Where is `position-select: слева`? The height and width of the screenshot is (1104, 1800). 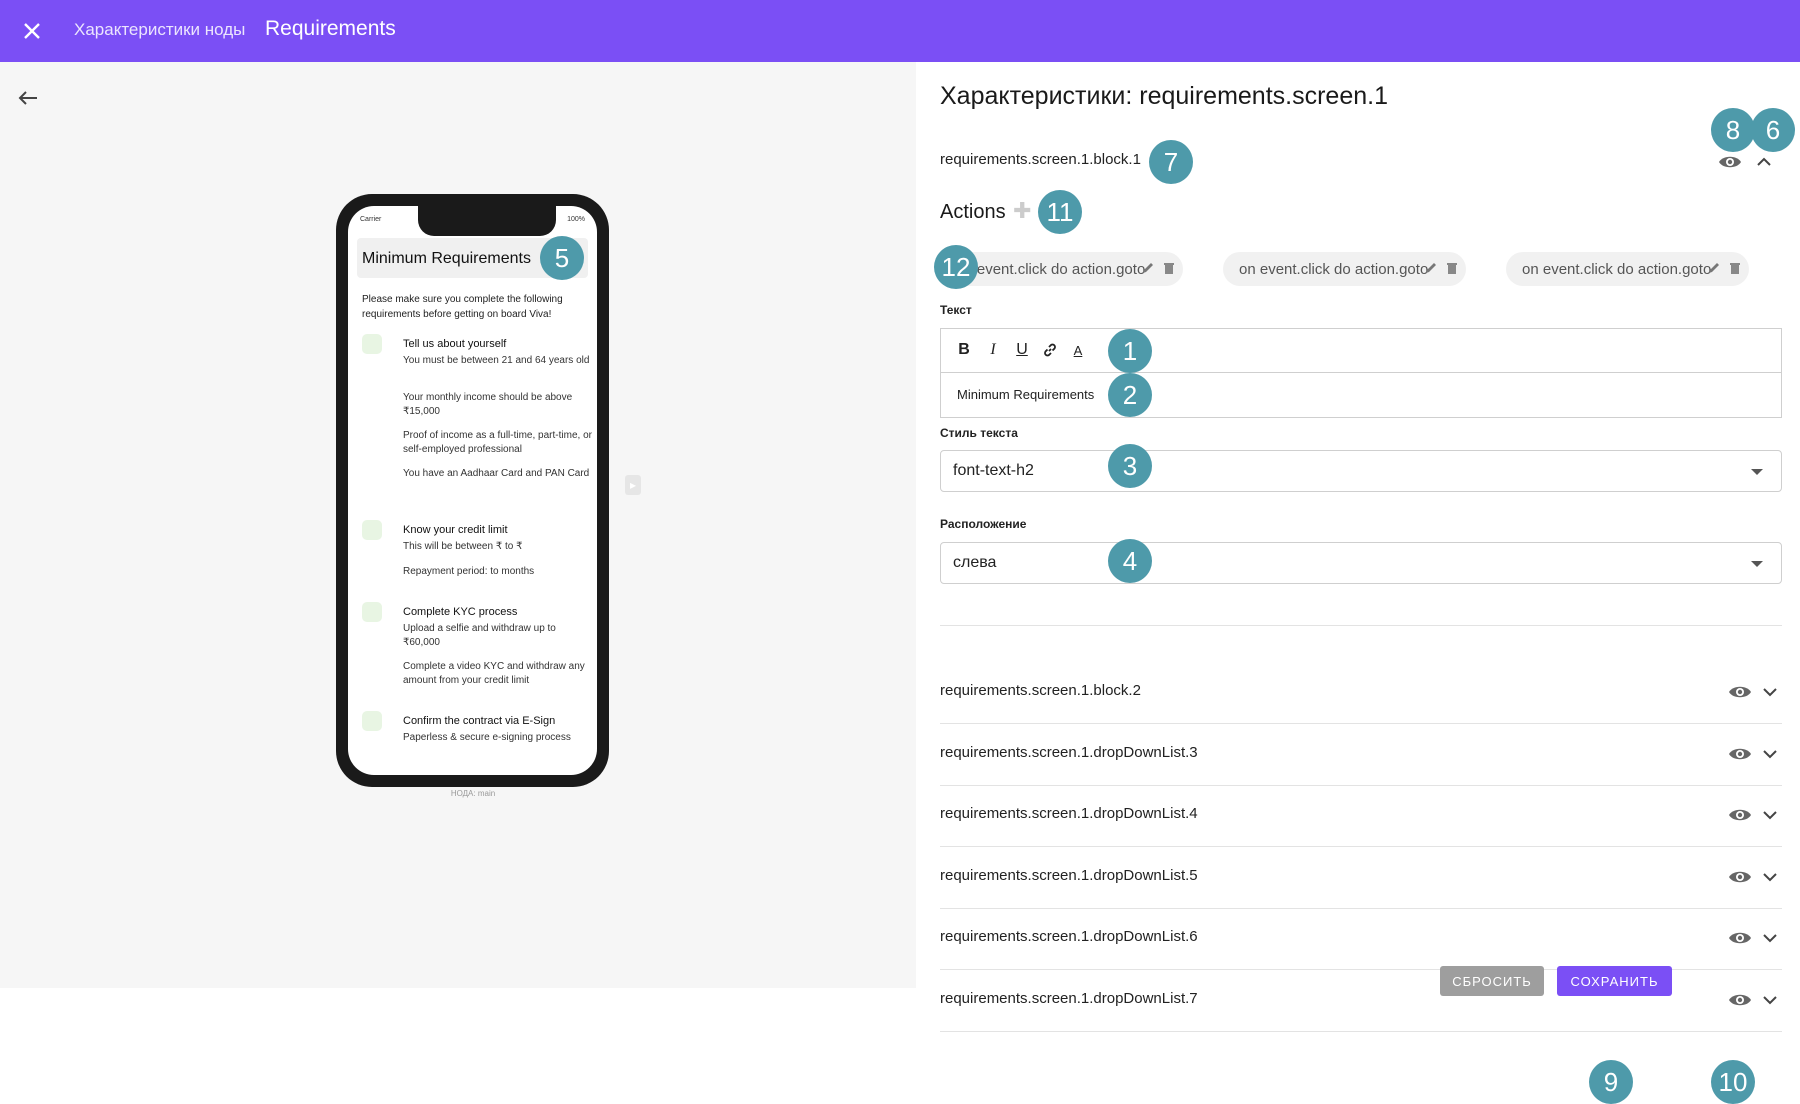 position-select: слева is located at coordinates (1361, 563).